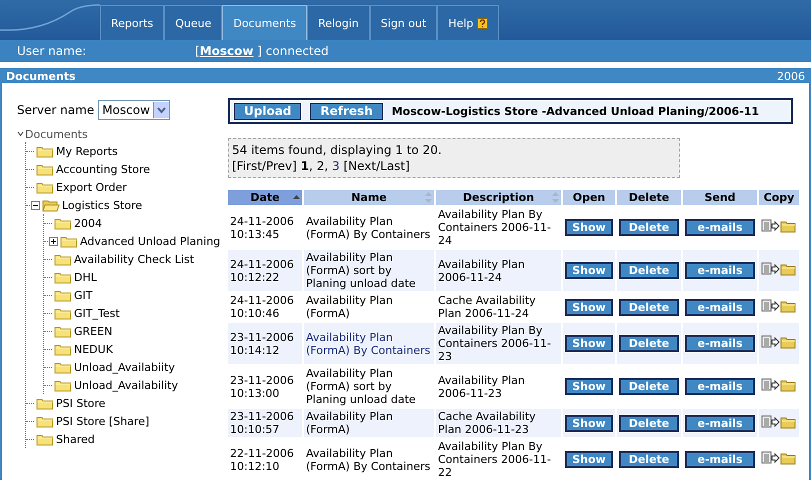 The width and height of the screenshot is (811, 482). What do you see at coordinates (494, 459) in the screenshot?
I see `description-cell-text: Availability Plan By Containers 2006-11-22` at bounding box center [494, 459].